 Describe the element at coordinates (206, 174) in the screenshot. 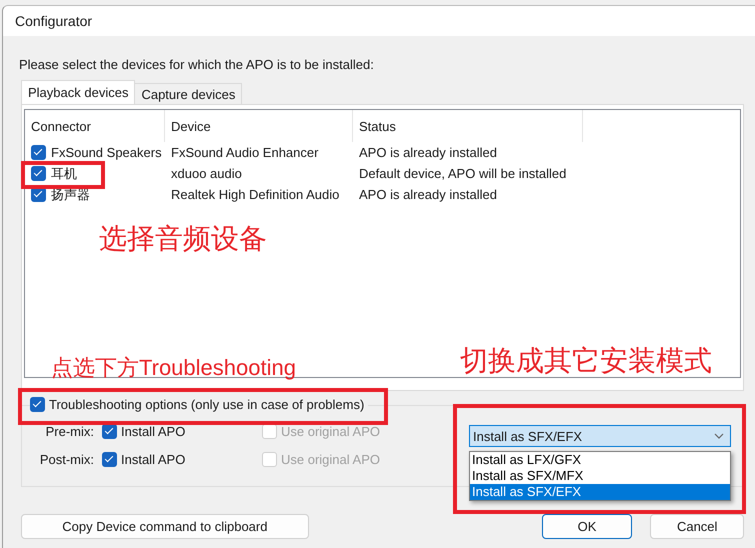

I see `table-cell-text: xduoo audio` at that location.